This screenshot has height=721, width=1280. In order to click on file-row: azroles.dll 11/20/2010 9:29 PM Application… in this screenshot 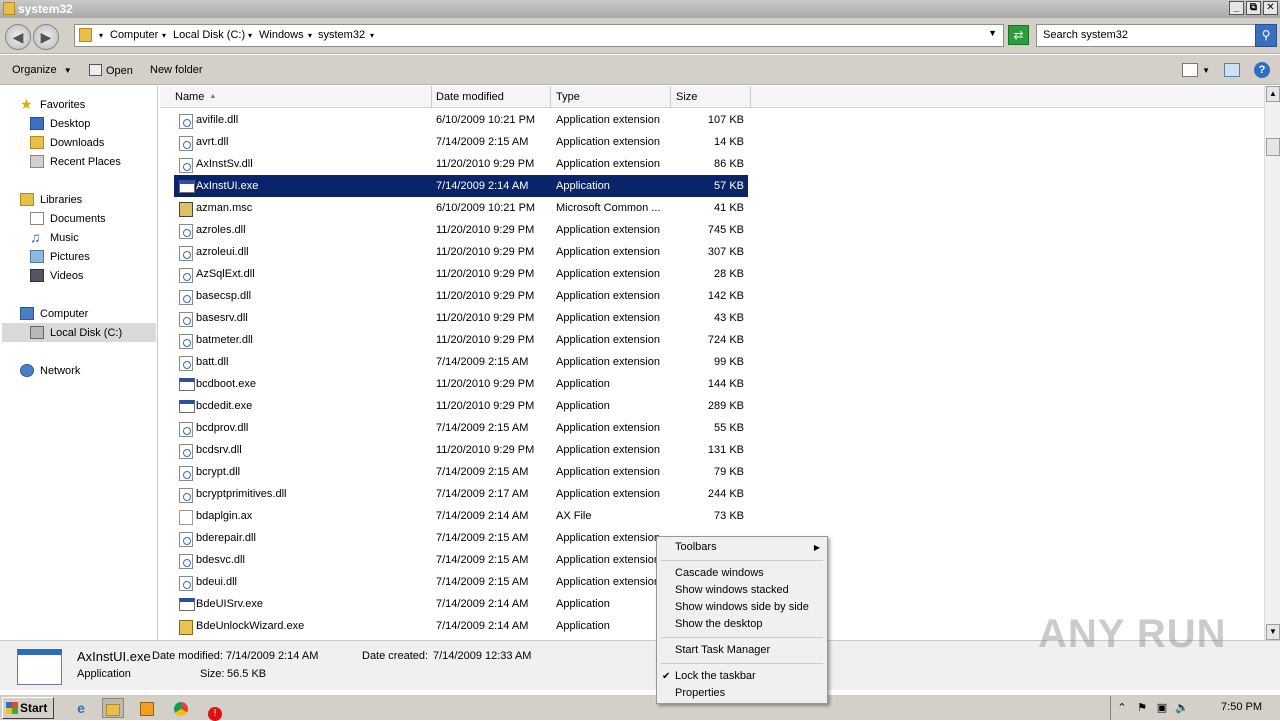, I will do `click(461, 230)`.